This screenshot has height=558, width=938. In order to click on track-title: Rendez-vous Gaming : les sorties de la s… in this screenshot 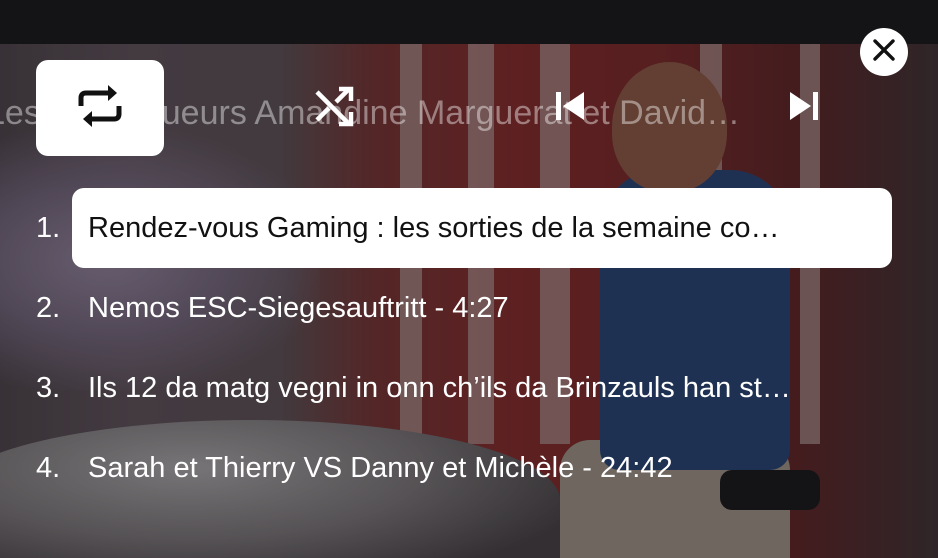, I will do `click(434, 228)`.